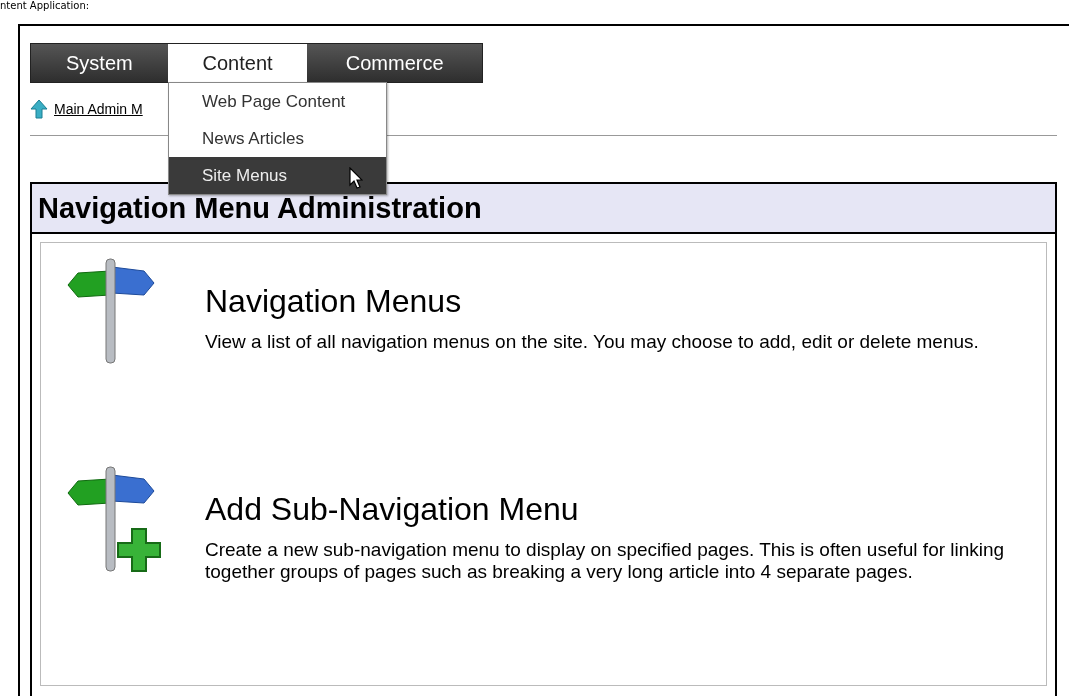 Image resolution: width=1069 pixels, height=696 pixels. Describe the element at coordinates (392, 509) in the screenshot. I see `item-title: Add Sub-Navigation Menu` at that location.